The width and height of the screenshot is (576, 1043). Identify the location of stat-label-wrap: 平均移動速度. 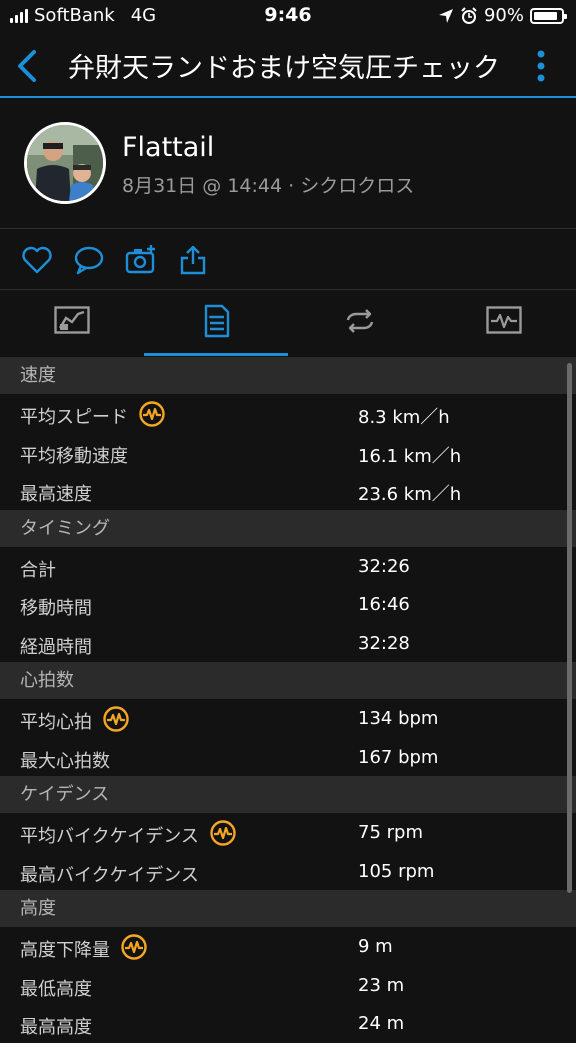
(74, 455).